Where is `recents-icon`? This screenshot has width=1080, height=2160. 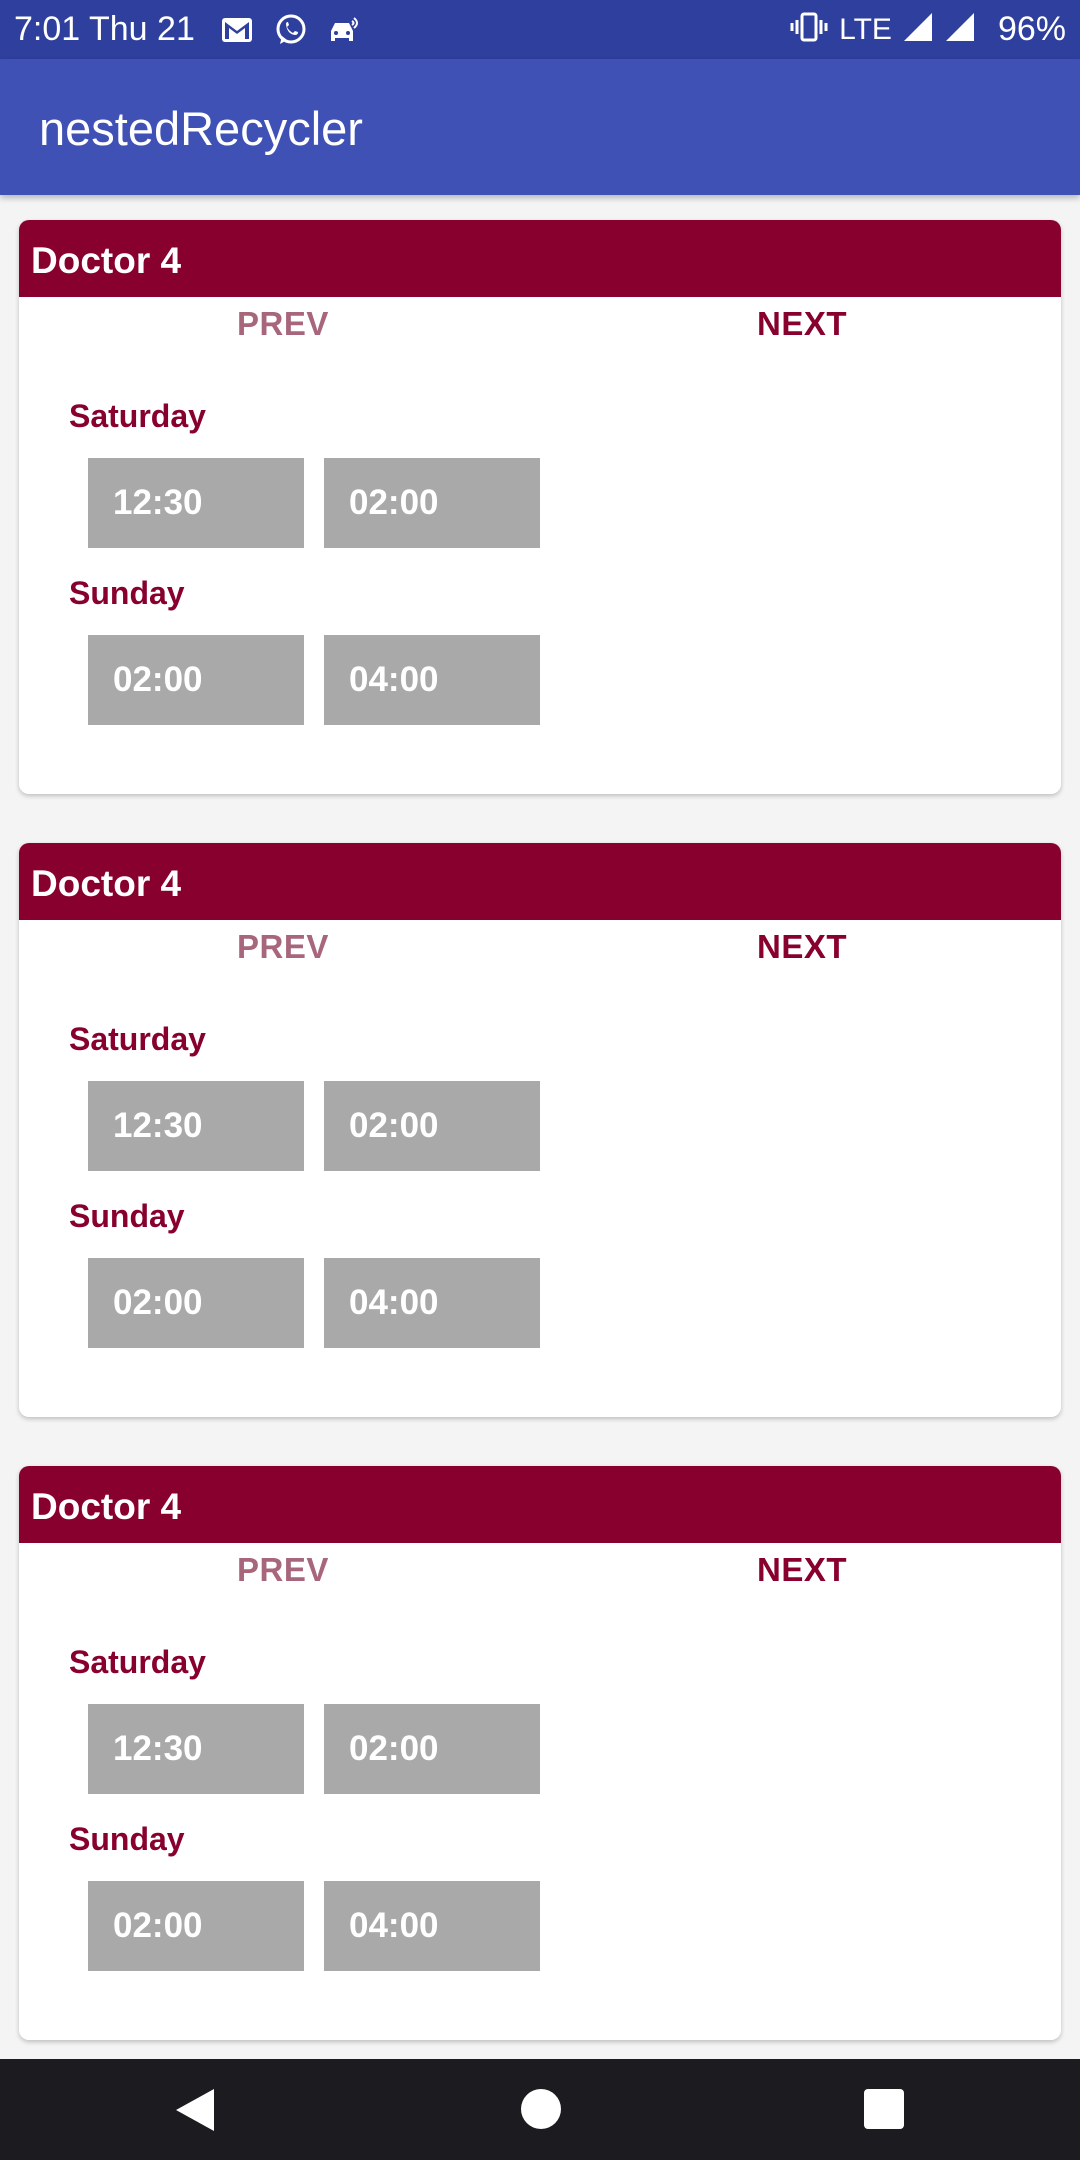 recents-icon is located at coordinates (884, 2111).